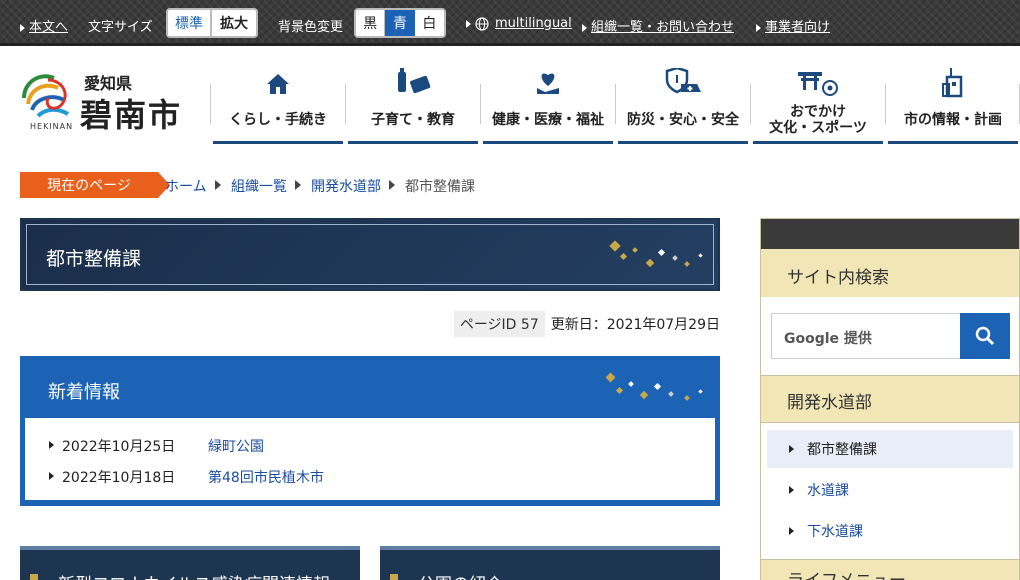 The image size is (1020, 580). What do you see at coordinates (311, 27) in the screenshot?
I see `bg-color-label: 背景色変更` at bounding box center [311, 27].